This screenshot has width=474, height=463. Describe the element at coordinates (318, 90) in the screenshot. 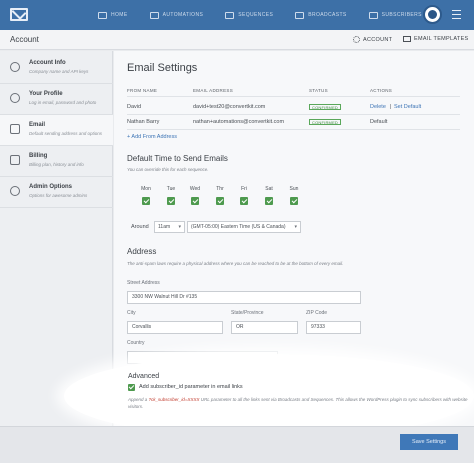

I see `column-header-status: Status` at that location.